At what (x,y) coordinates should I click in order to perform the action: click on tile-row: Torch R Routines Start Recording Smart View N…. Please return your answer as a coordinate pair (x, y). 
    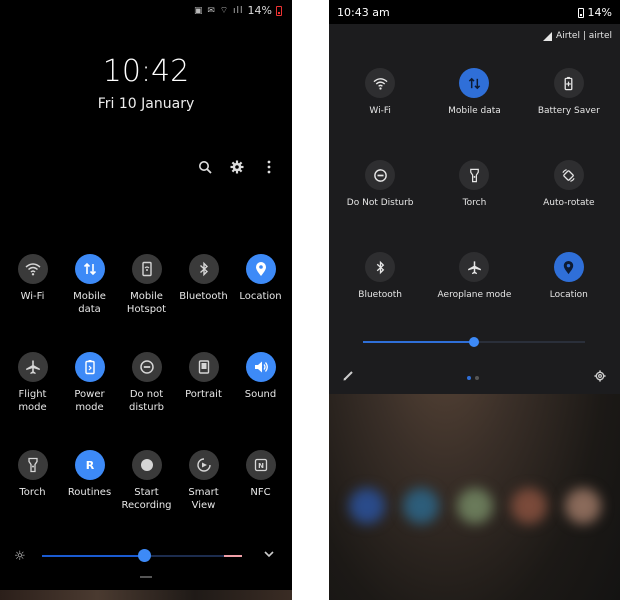
    Looking at the image, I should click on (146, 499).